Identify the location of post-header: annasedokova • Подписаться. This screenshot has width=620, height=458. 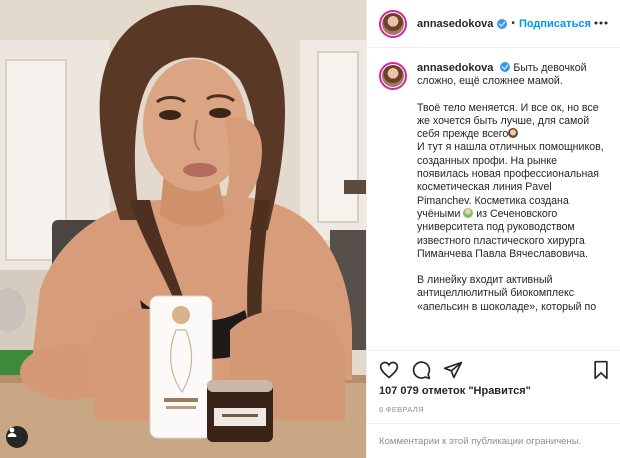
(493, 24).